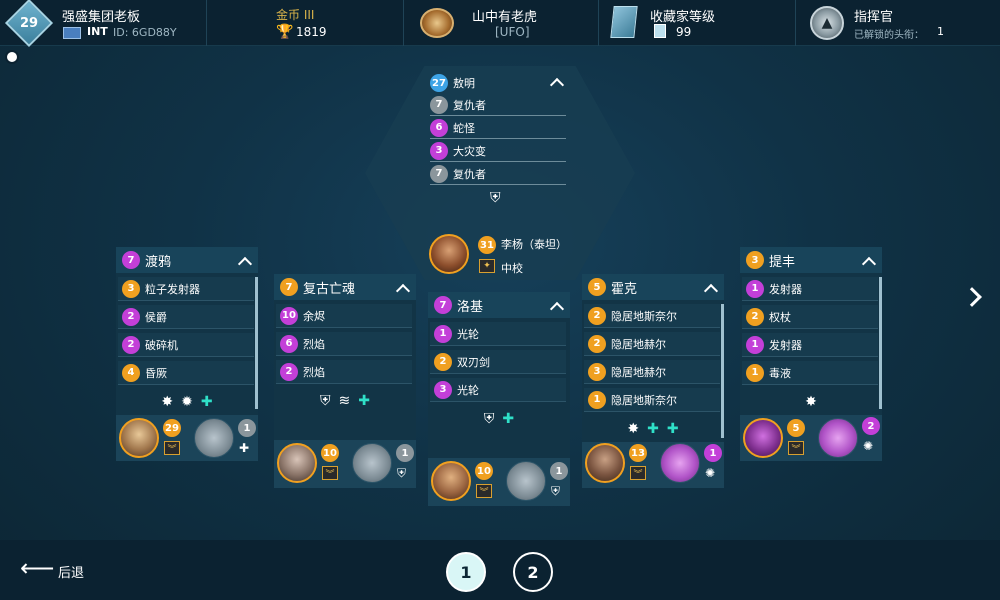  What do you see at coordinates (827, 23) in the screenshot?
I see `commander-emblem-icon: ▲` at bounding box center [827, 23].